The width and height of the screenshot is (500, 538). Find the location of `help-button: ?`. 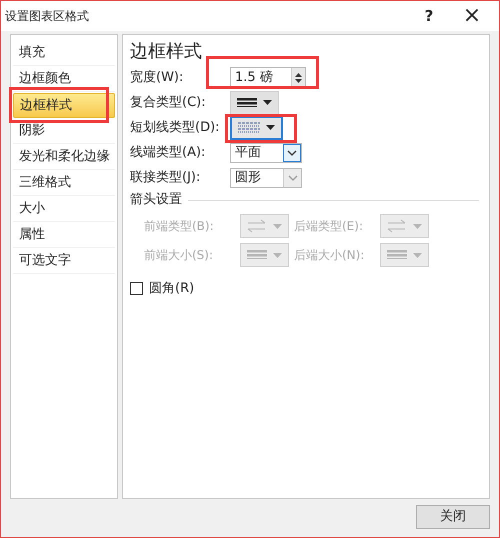

help-button: ? is located at coordinates (429, 16).